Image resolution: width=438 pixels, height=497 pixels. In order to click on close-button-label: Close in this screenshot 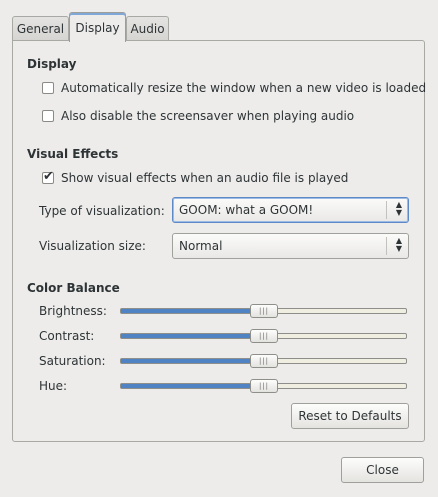, I will do `click(382, 470)`.